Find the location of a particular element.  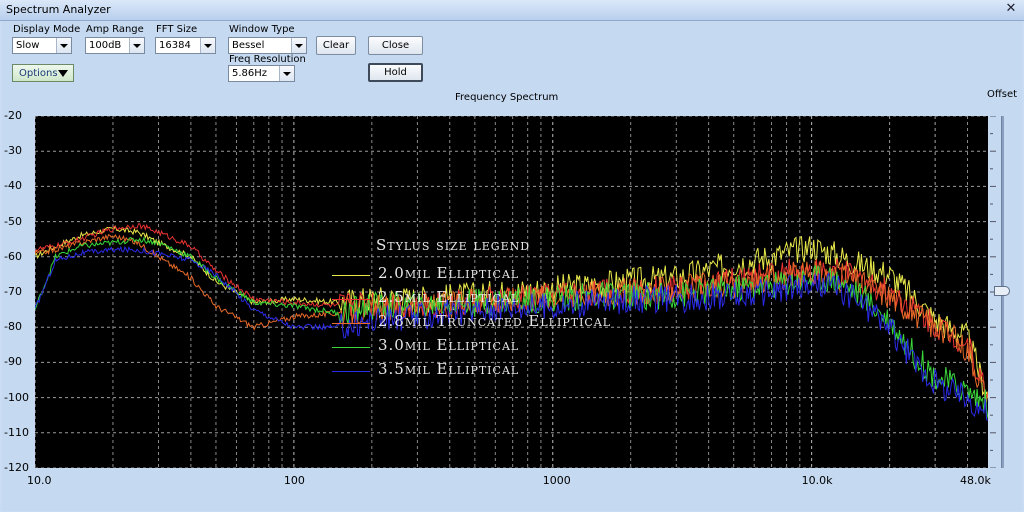

offset-label: Offset is located at coordinates (1002, 94).